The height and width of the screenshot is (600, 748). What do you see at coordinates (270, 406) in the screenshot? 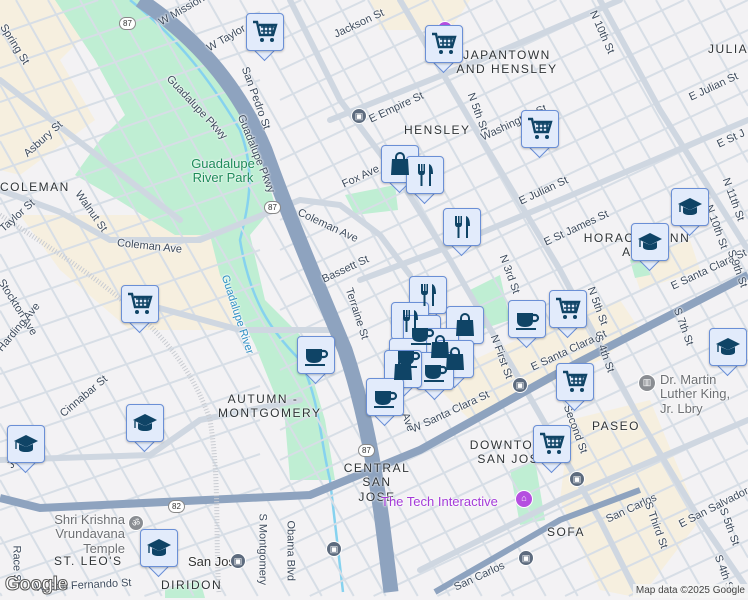
I see `neighborhood-label: AUTUMN - MONTGOMERY` at bounding box center [270, 406].